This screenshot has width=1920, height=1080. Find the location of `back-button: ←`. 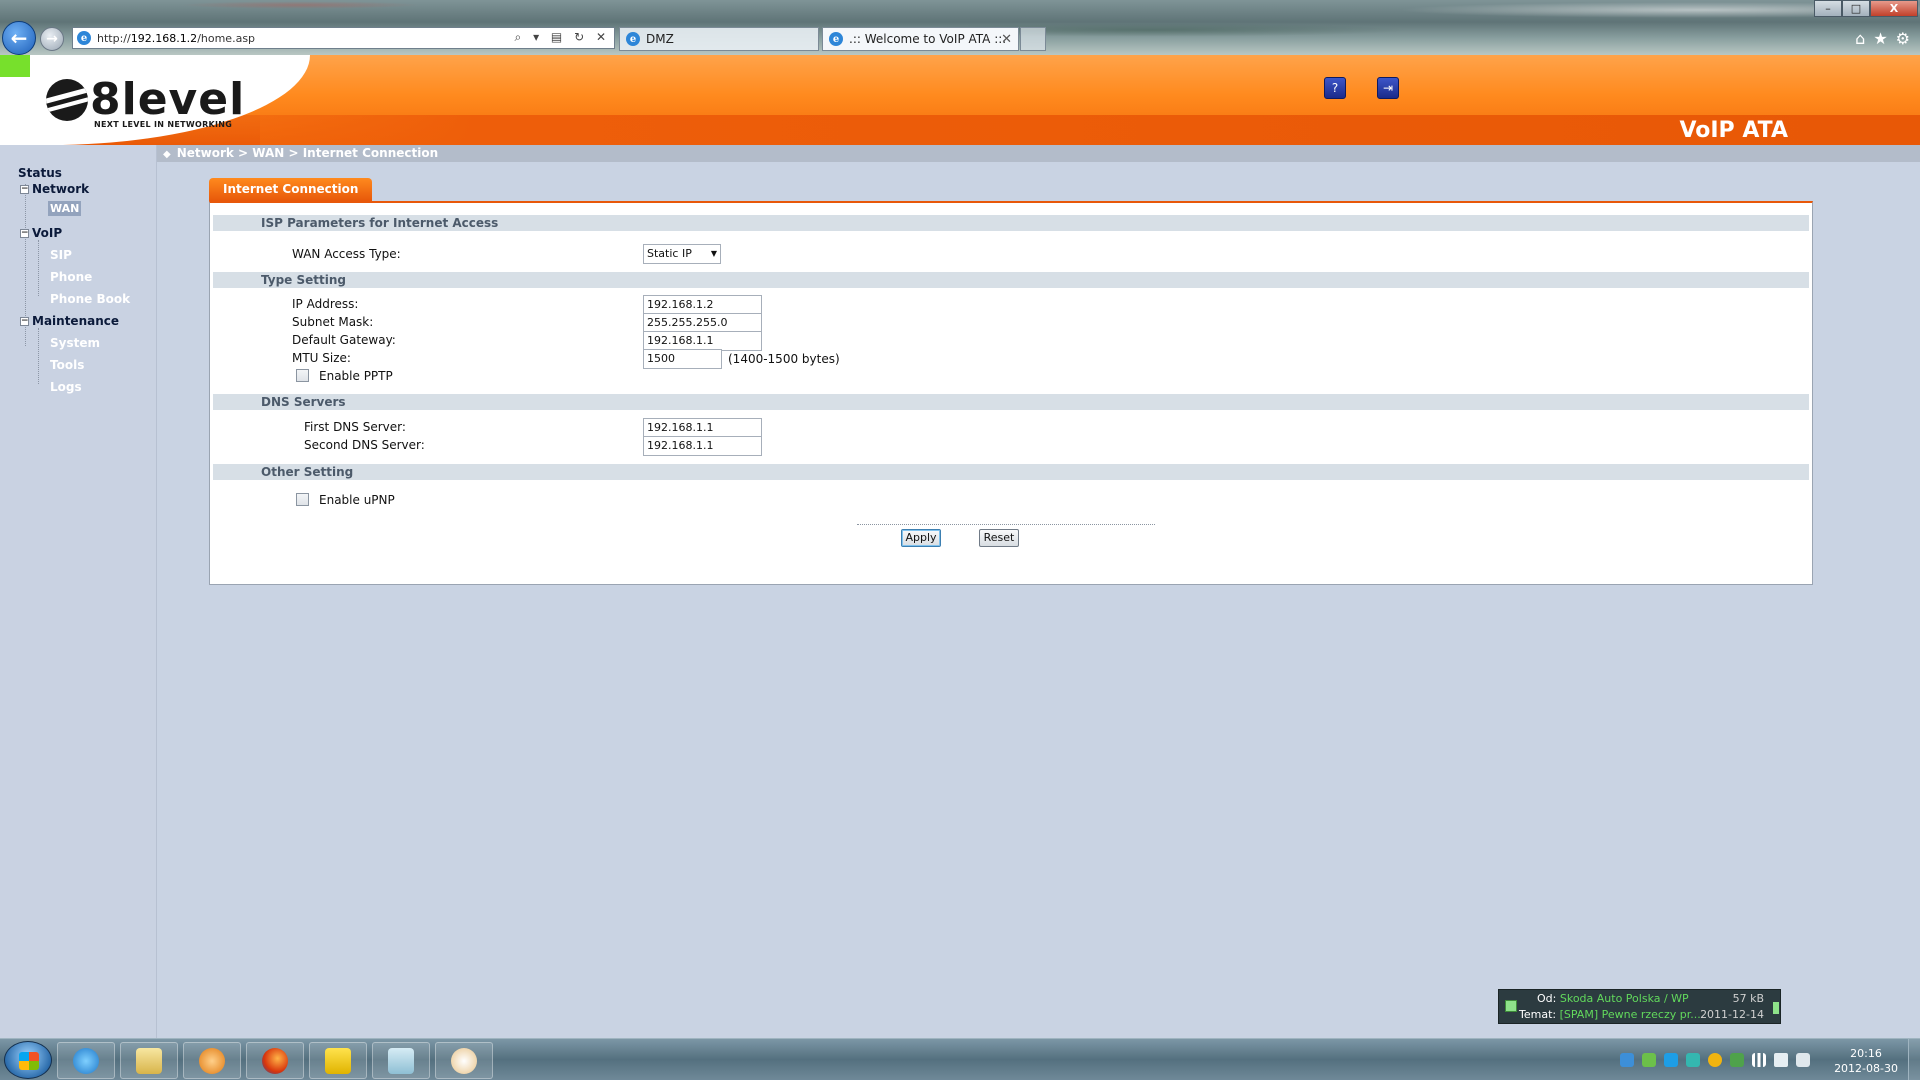

back-button: ← is located at coordinates (19, 38).